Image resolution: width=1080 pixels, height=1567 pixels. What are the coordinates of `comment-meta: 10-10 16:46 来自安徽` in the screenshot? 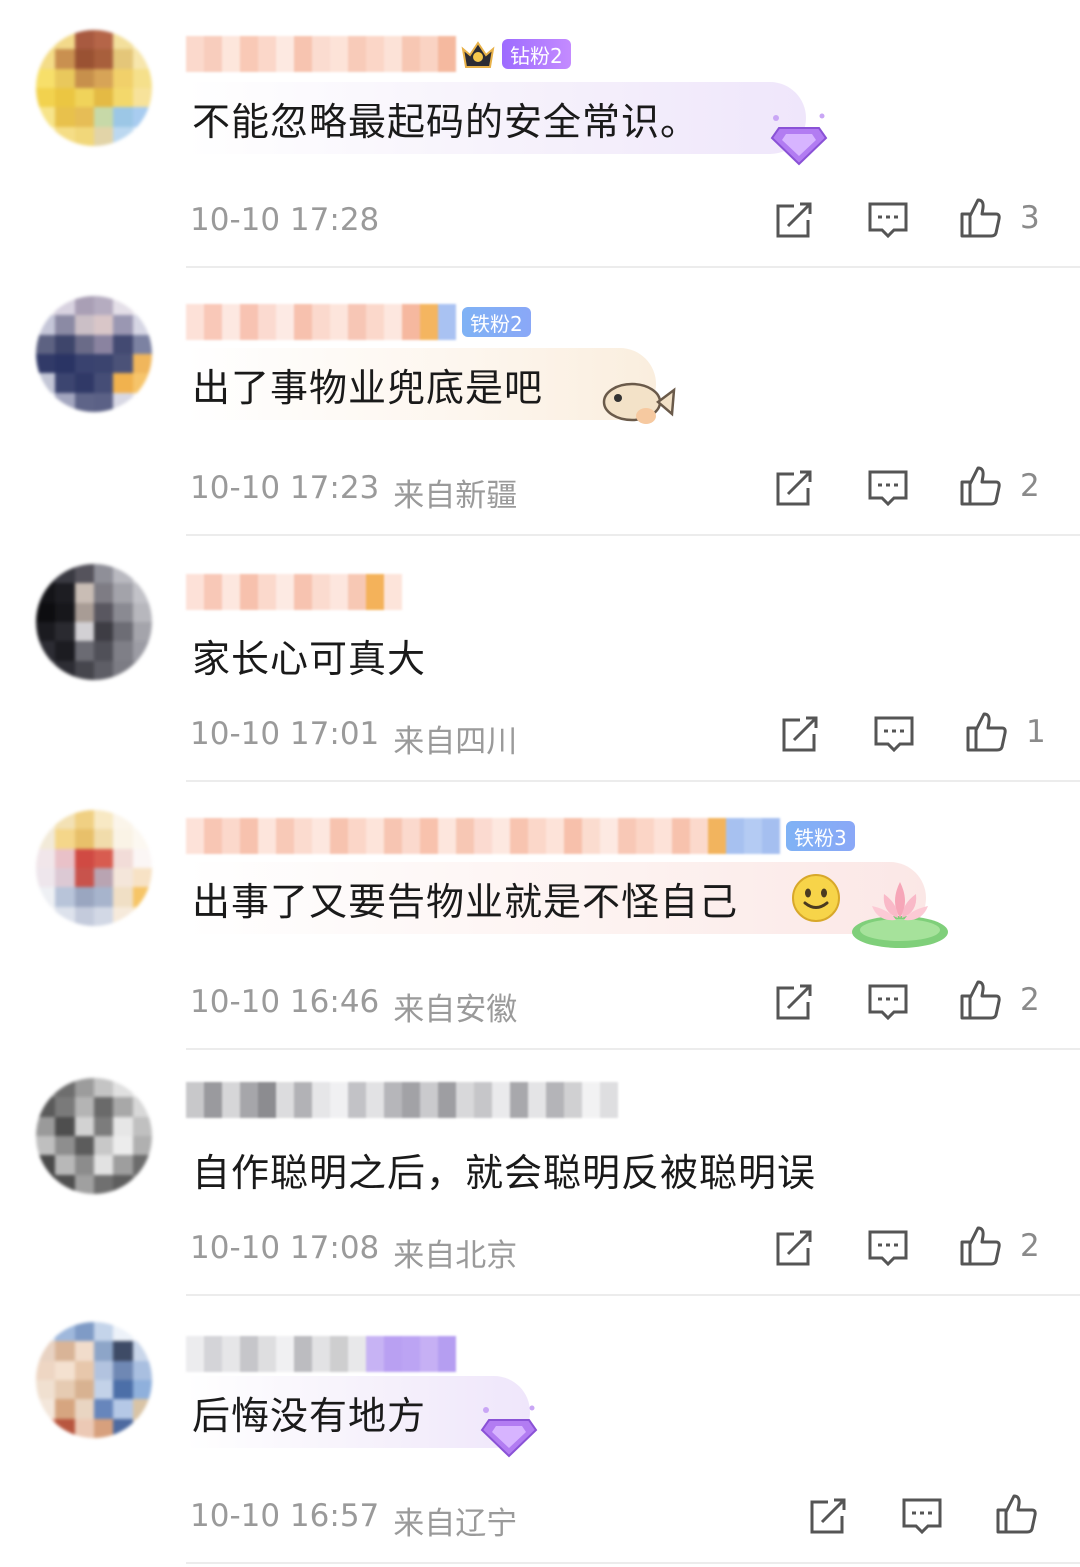 It's located at (353, 1006).